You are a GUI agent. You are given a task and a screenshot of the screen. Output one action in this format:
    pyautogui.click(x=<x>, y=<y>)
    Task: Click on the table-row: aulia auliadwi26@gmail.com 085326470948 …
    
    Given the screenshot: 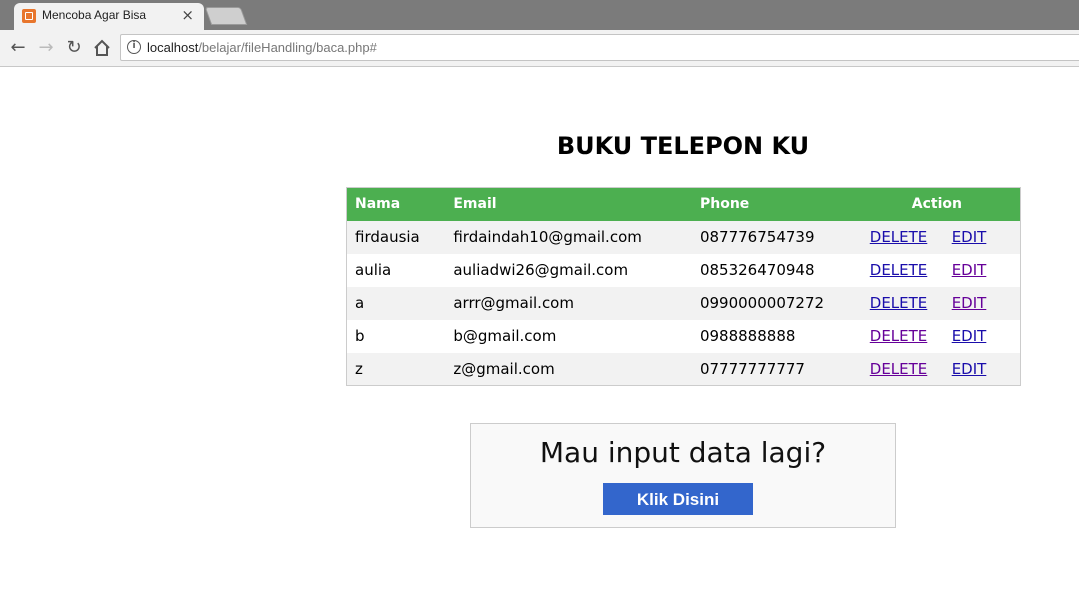 What is the action you would take?
    pyautogui.click(x=683, y=270)
    